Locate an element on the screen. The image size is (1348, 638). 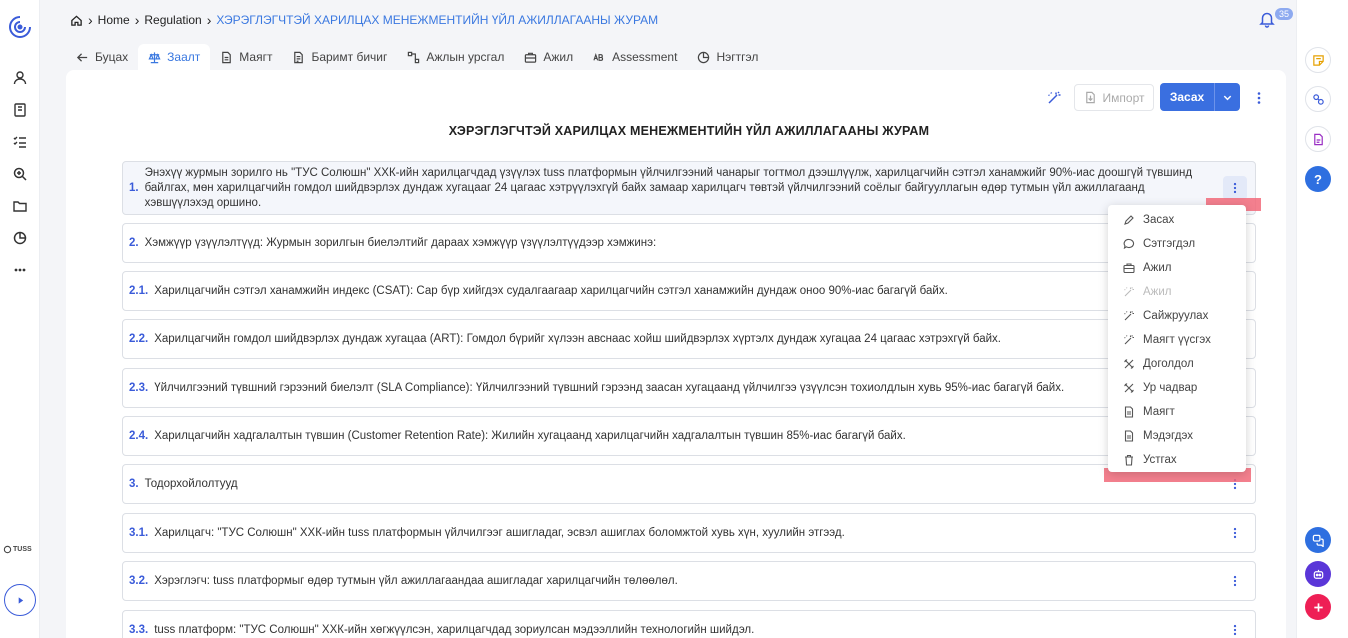
menu-item-delete: Устгах is located at coordinates (1177, 460).